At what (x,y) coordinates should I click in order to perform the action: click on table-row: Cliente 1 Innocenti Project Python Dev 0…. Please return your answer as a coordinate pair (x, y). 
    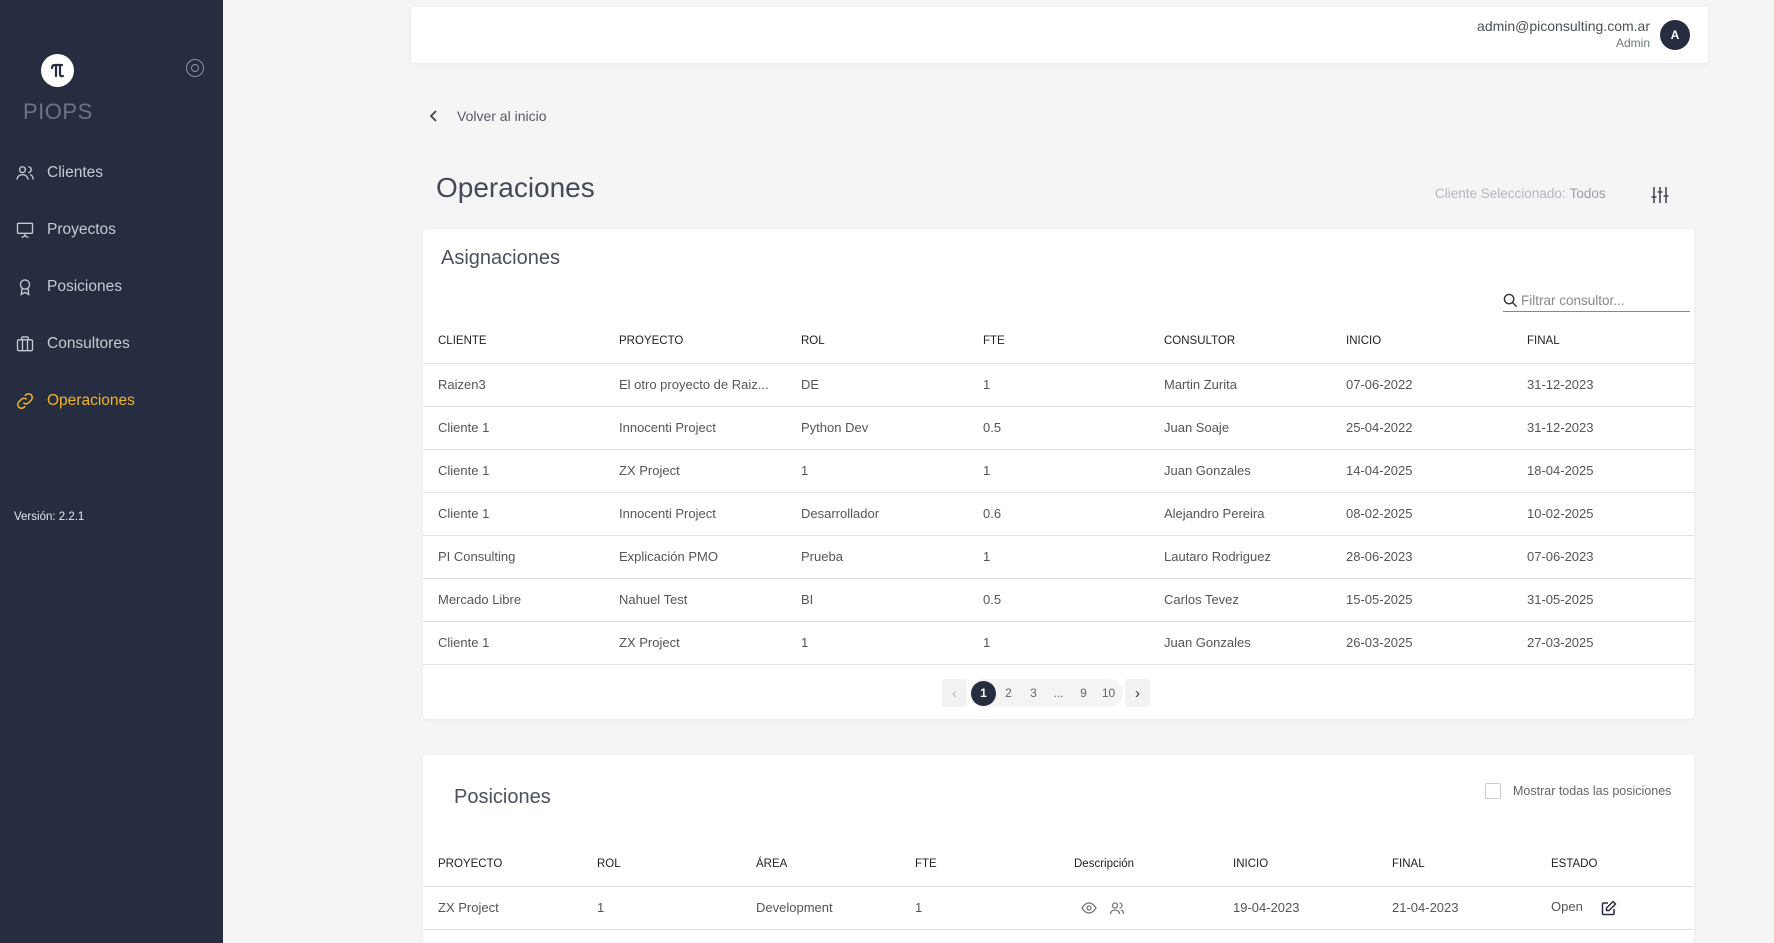
    Looking at the image, I should click on (1058, 428).